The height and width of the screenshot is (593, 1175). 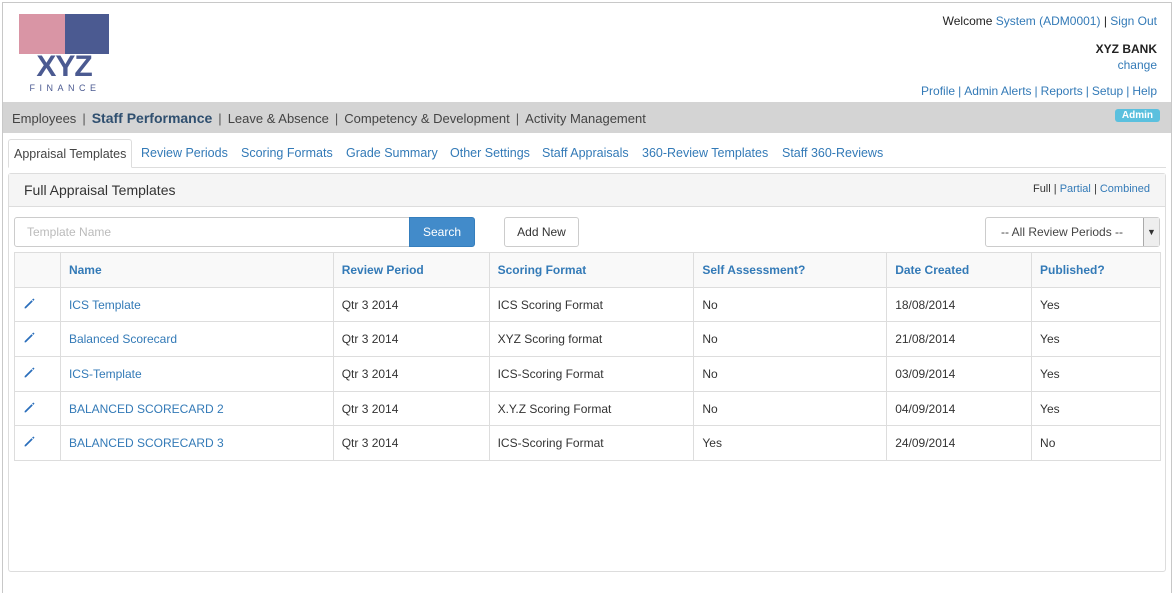 I want to click on review-period-select: -- All Review Periods -- ▼, so click(x=1072, y=232).